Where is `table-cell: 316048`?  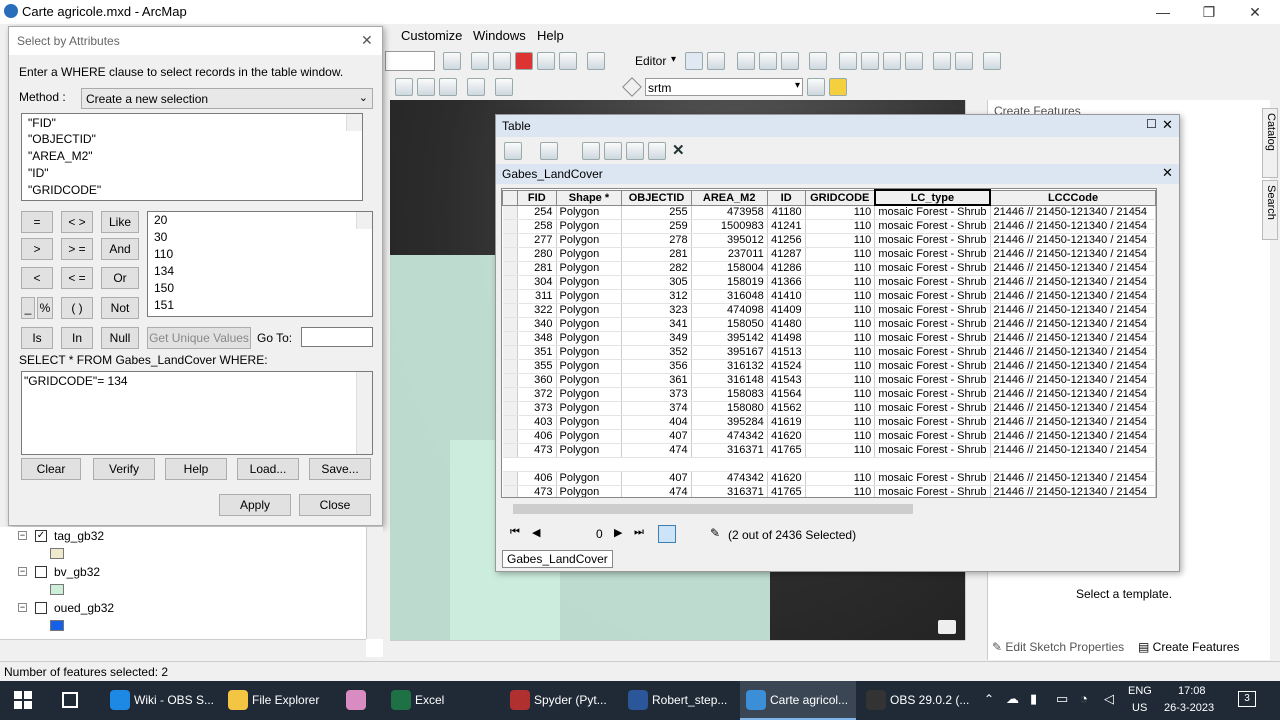
table-cell: 316048 is located at coordinates (729, 296).